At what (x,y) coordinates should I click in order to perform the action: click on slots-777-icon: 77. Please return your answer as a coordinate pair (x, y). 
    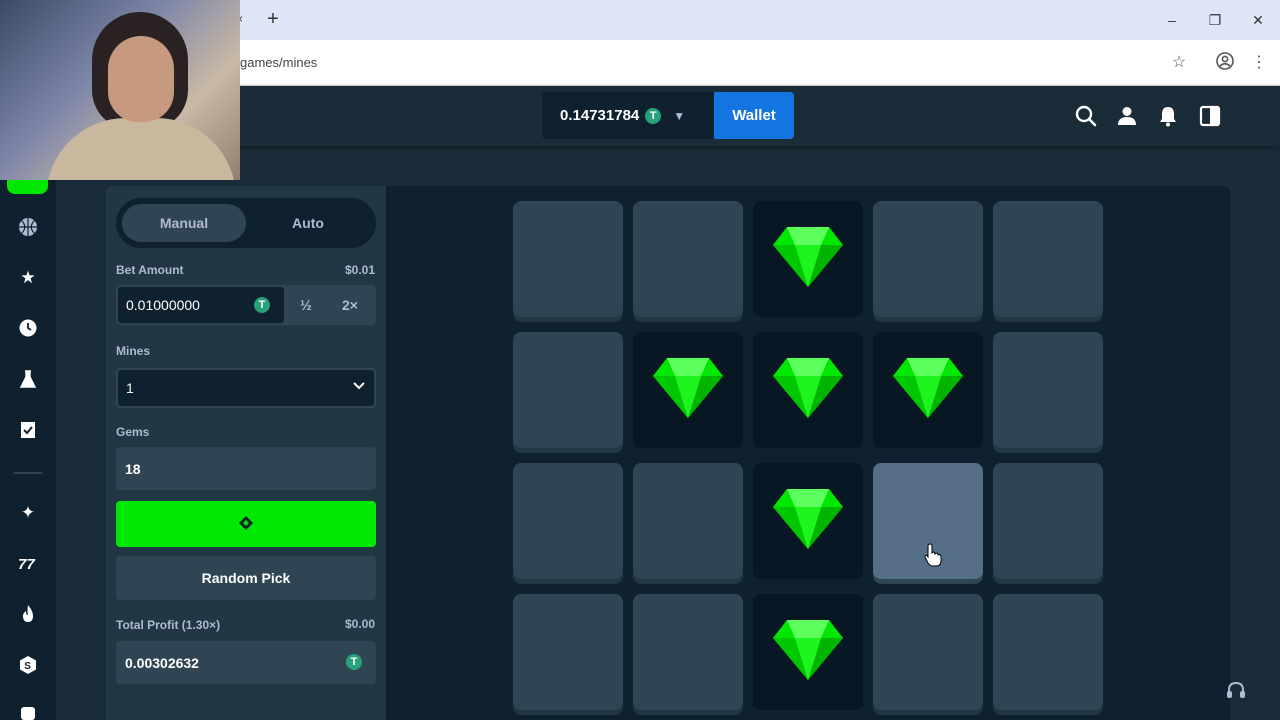
    Looking at the image, I should click on (28, 564).